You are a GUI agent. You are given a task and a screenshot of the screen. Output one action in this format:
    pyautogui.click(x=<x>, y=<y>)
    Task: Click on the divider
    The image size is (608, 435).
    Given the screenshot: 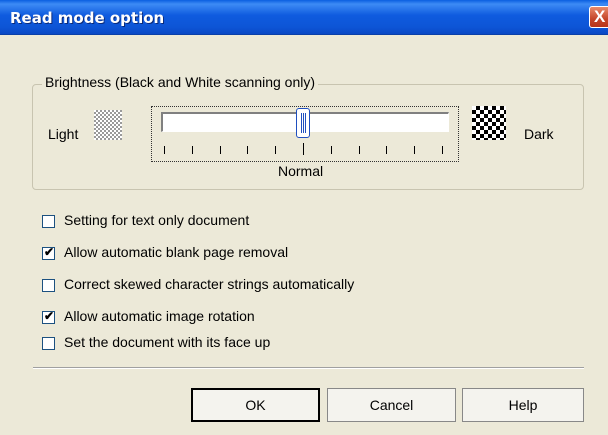 What is the action you would take?
    pyautogui.click(x=308, y=368)
    